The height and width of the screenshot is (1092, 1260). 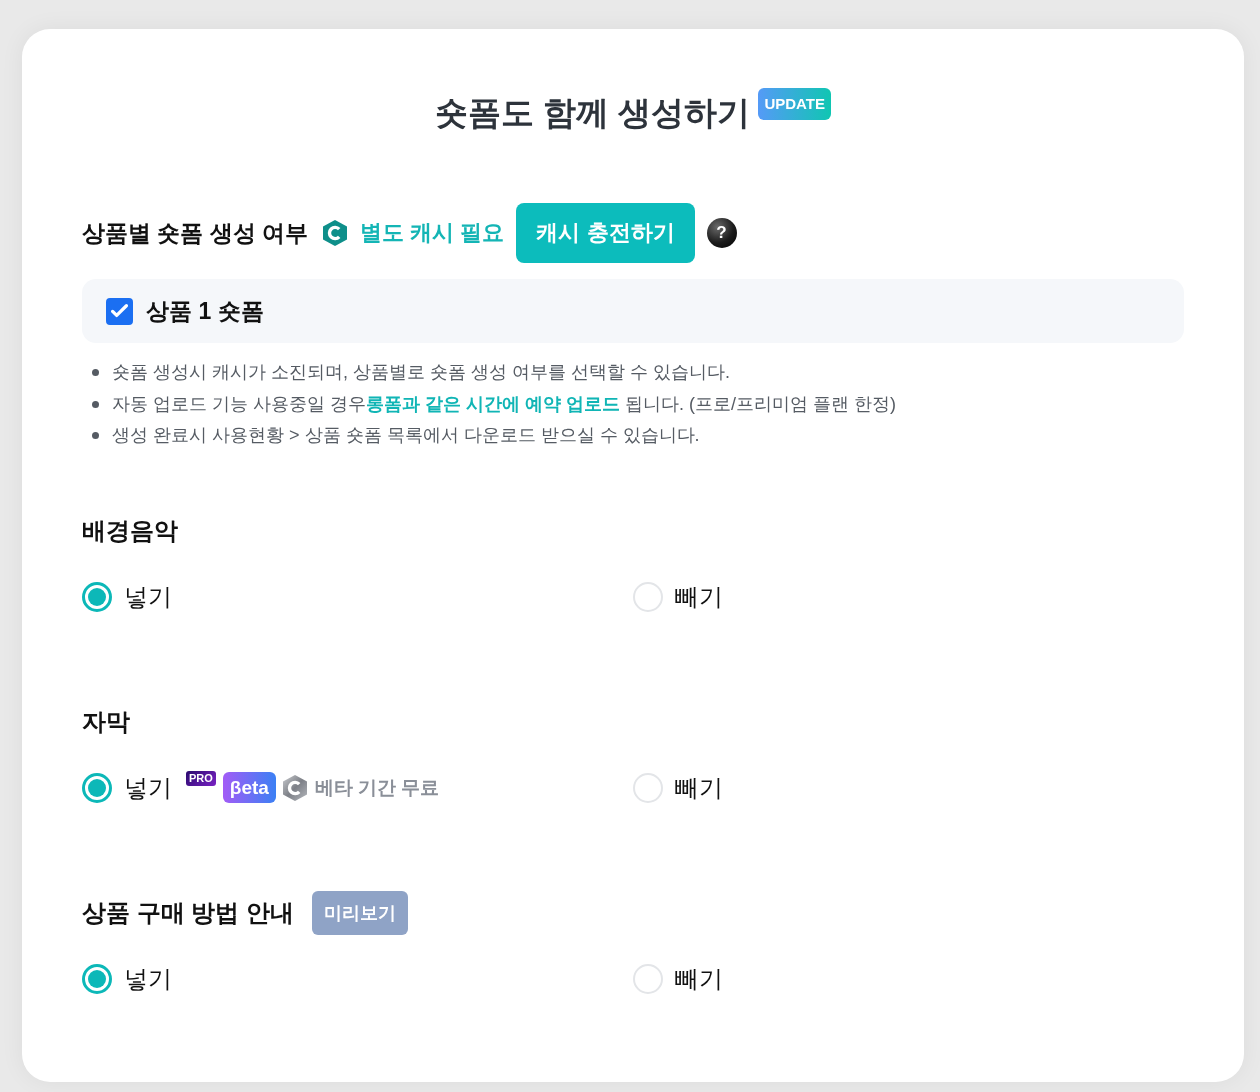 What do you see at coordinates (406, 435) in the screenshot?
I see `note-text: 생성 완료시 사용현황 > 상품 숏폼 목록에서 다운로드 받으실 수 있습니다.` at bounding box center [406, 435].